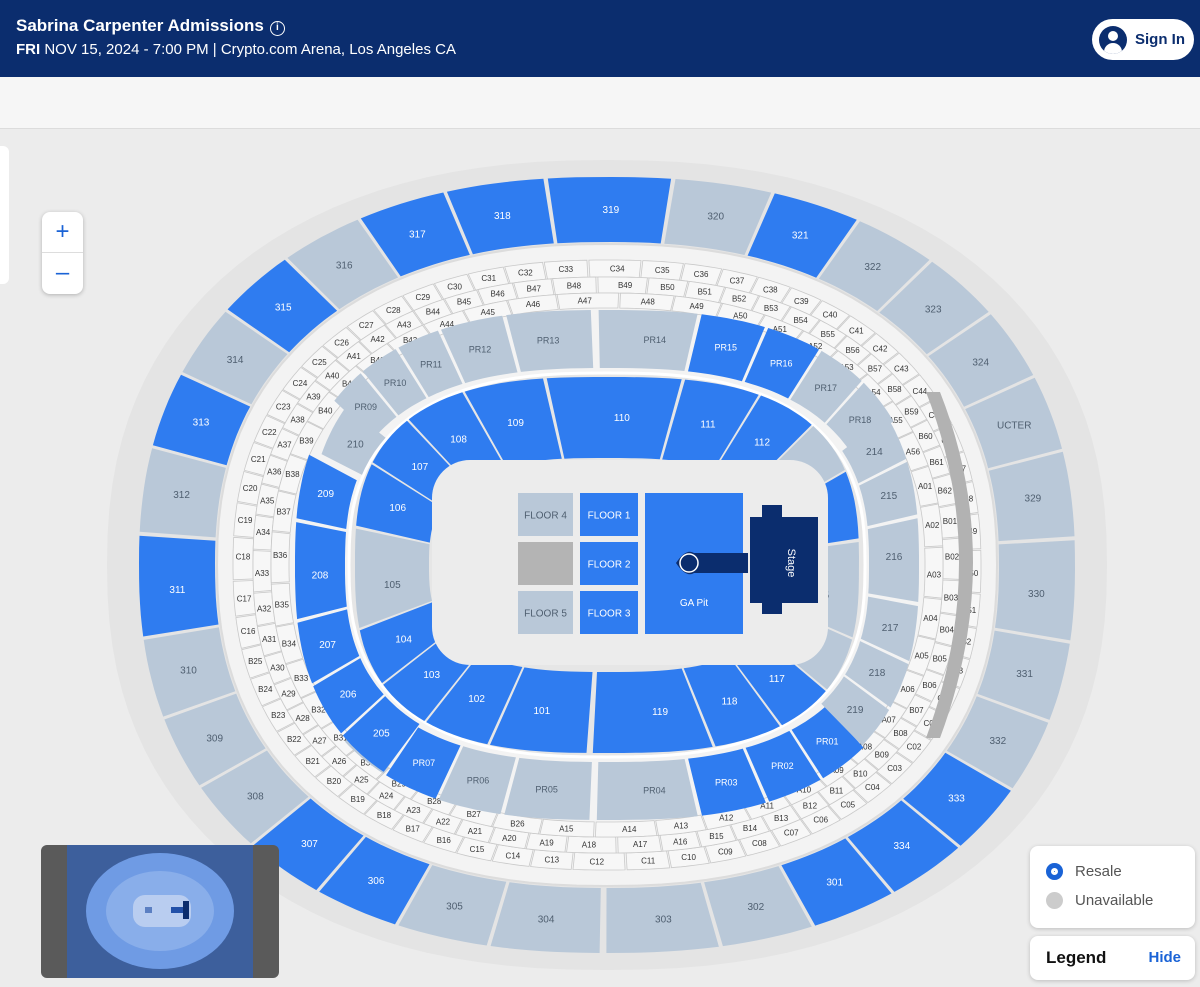 The height and width of the screenshot is (987, 1200). I want to click on floor-section-floor-3: FLOOR 3, so click(609, 612).